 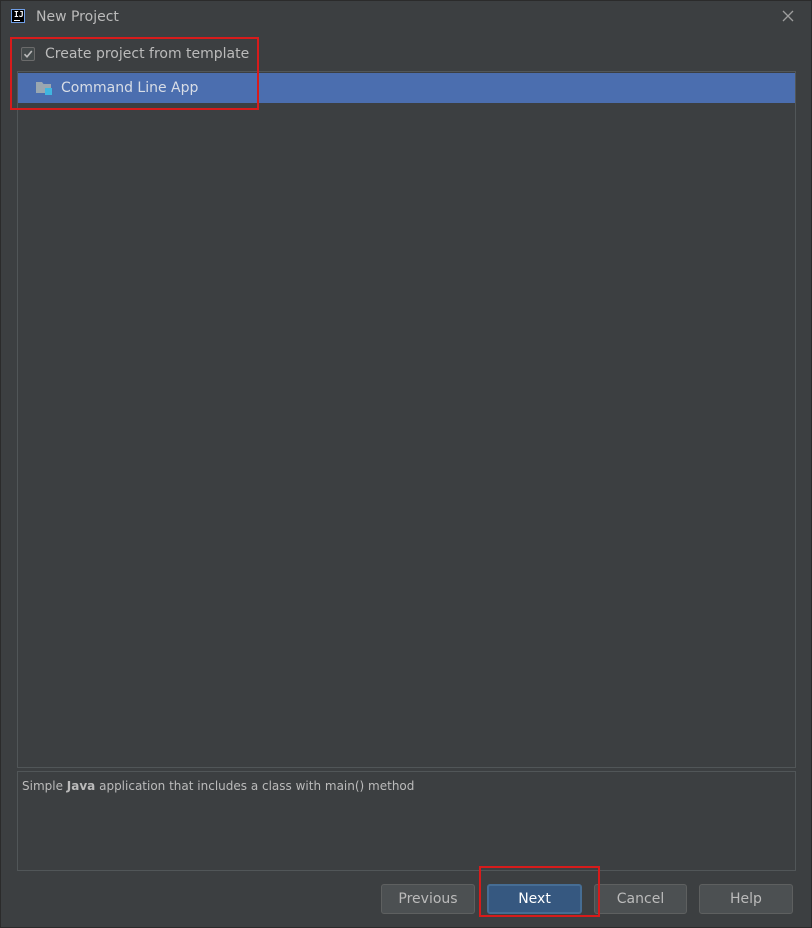 I want to click on cancel-button: Cancel, so click(x=640, y=899).